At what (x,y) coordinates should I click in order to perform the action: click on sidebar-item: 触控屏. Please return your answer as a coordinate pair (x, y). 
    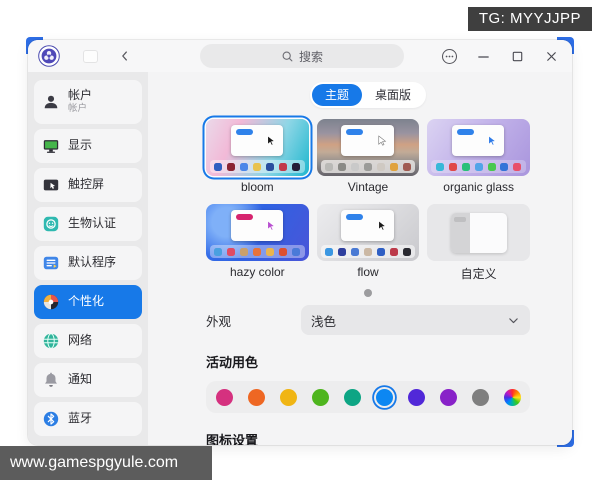
    Looking at the image, I should click on (88, 185).